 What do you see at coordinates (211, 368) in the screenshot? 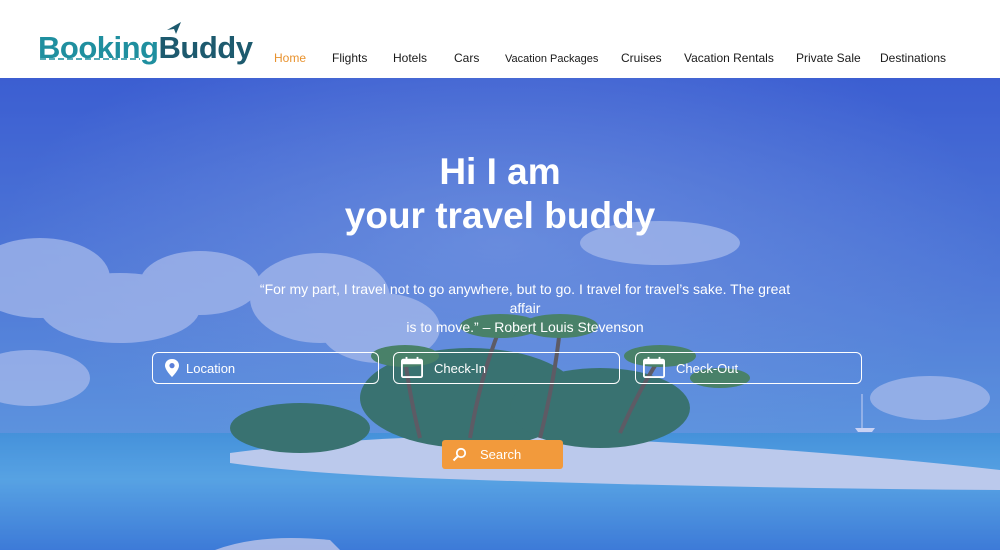
I see `location-placeholder: Location` at bounding box center [211, 368].